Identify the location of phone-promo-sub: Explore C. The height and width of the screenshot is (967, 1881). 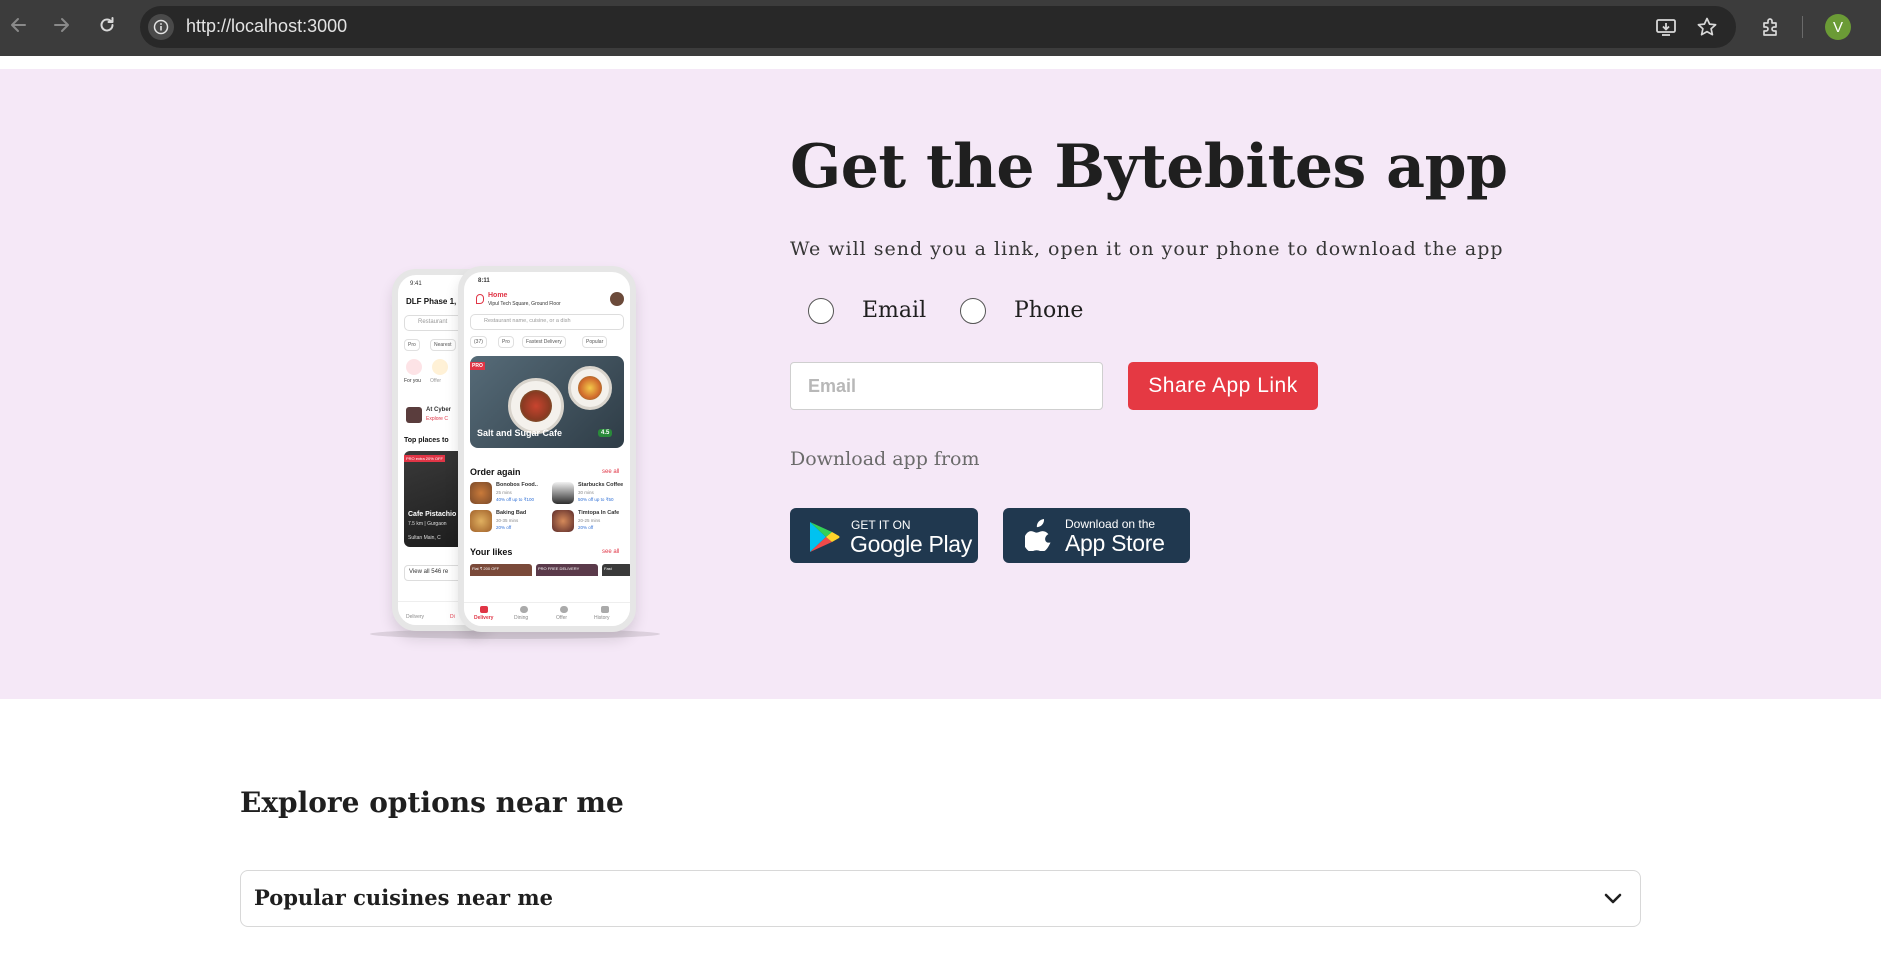
(437, 419).